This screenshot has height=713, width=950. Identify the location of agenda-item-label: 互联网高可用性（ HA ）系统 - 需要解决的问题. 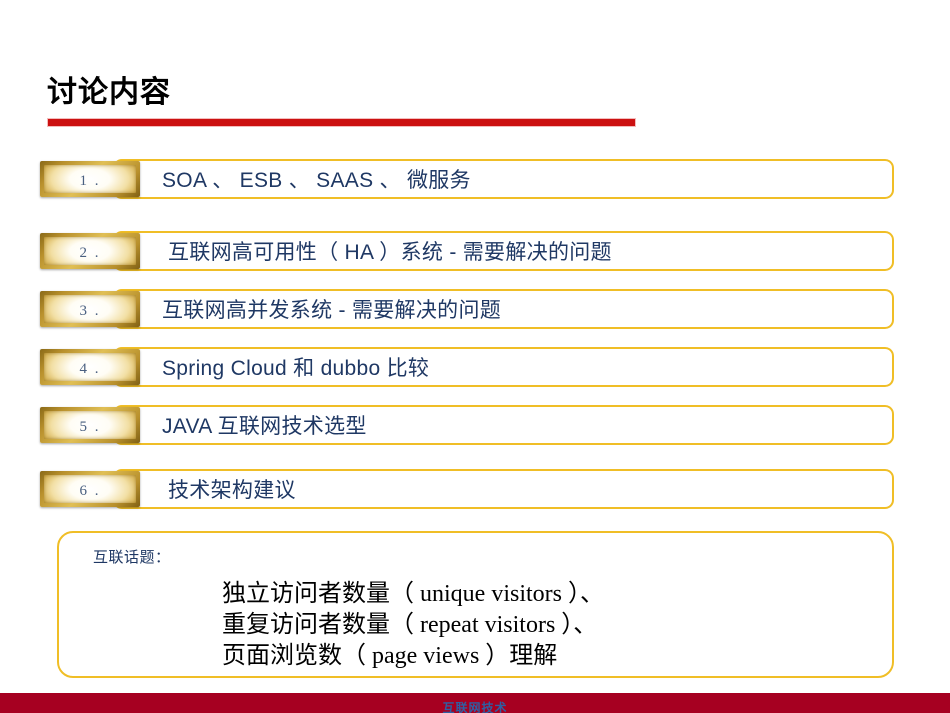
(390, 252).